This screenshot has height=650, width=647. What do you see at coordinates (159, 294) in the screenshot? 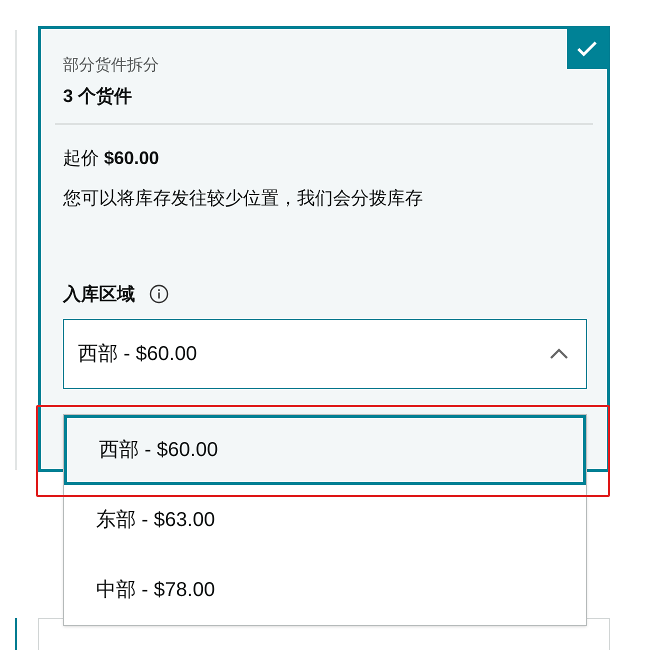
I see `info-icon` at bounding box center [159, 294].